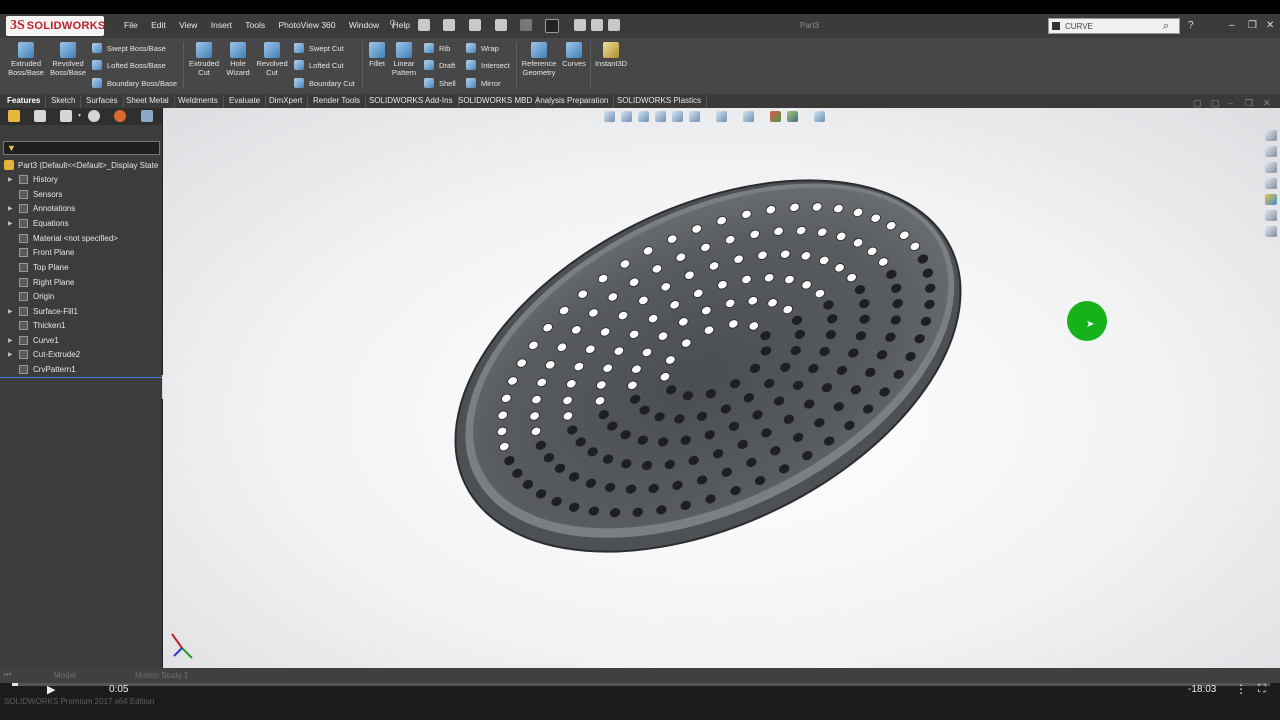 Image resolution: width=1280 pixels, height=720 pixels. I want to click on tree-item-surface-fill1: ▶ Surface-Fill1, so click(43, 311).